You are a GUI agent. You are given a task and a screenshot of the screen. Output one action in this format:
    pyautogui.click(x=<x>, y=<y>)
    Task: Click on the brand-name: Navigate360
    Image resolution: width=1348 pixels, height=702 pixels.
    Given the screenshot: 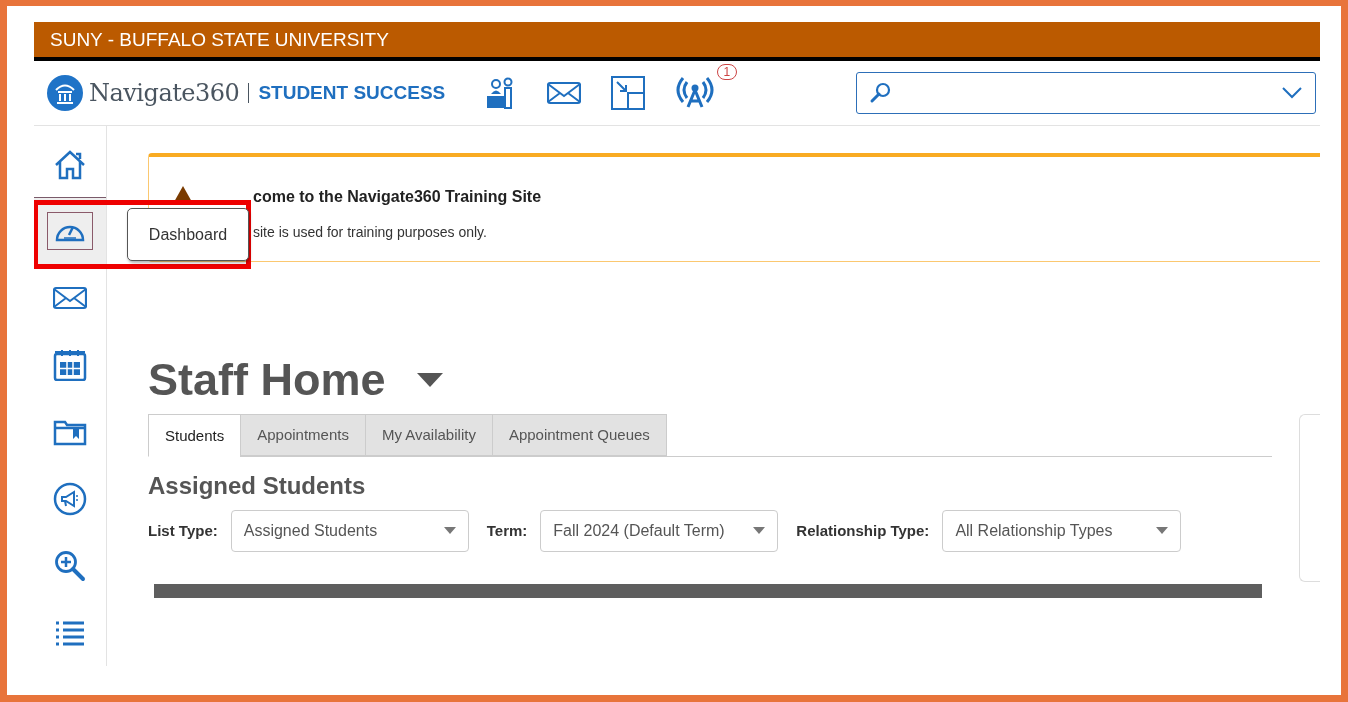 What is the action you would take?
    pyautogui.click(x=164, y=93)
    